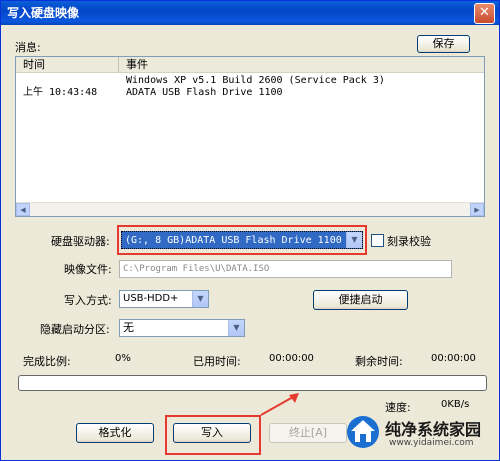  Describe the element at coordinates (250, 209) in the screenshot. I see `horizontal-scrollbar: ◀ ▶` at that location.